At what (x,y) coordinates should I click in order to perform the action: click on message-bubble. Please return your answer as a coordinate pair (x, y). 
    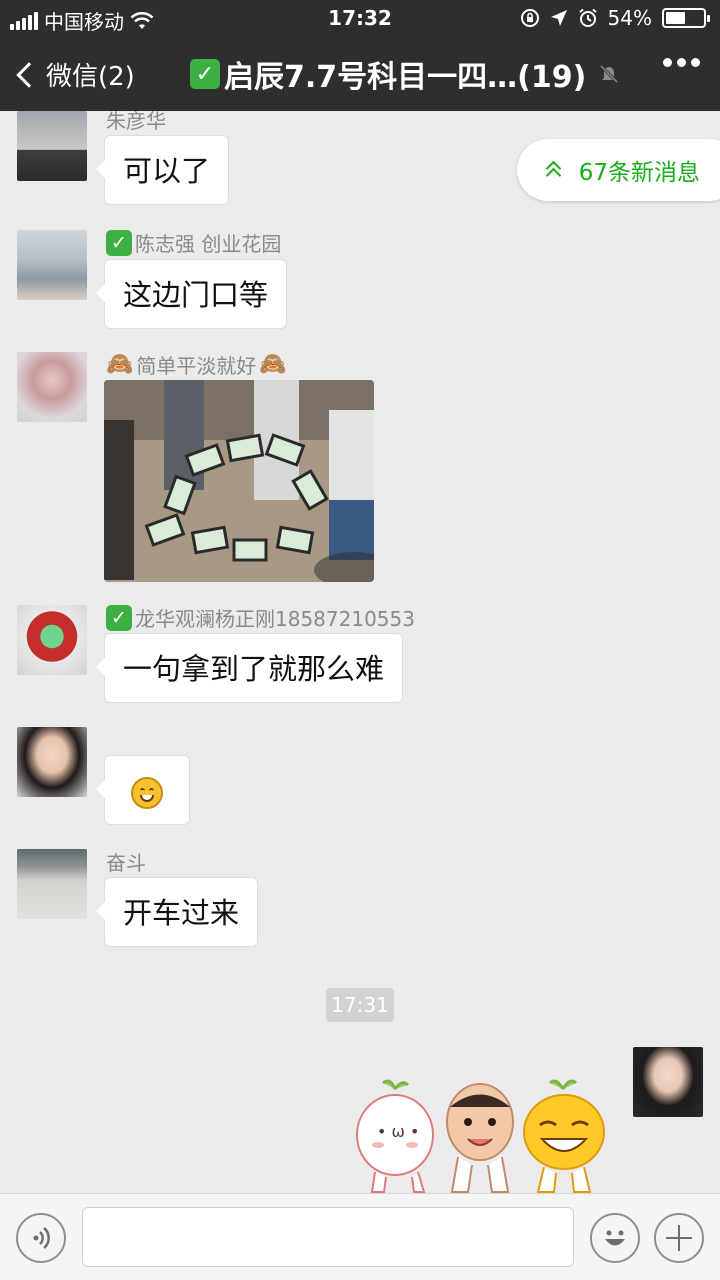
    Looking at the image, I should click on (143, 790).